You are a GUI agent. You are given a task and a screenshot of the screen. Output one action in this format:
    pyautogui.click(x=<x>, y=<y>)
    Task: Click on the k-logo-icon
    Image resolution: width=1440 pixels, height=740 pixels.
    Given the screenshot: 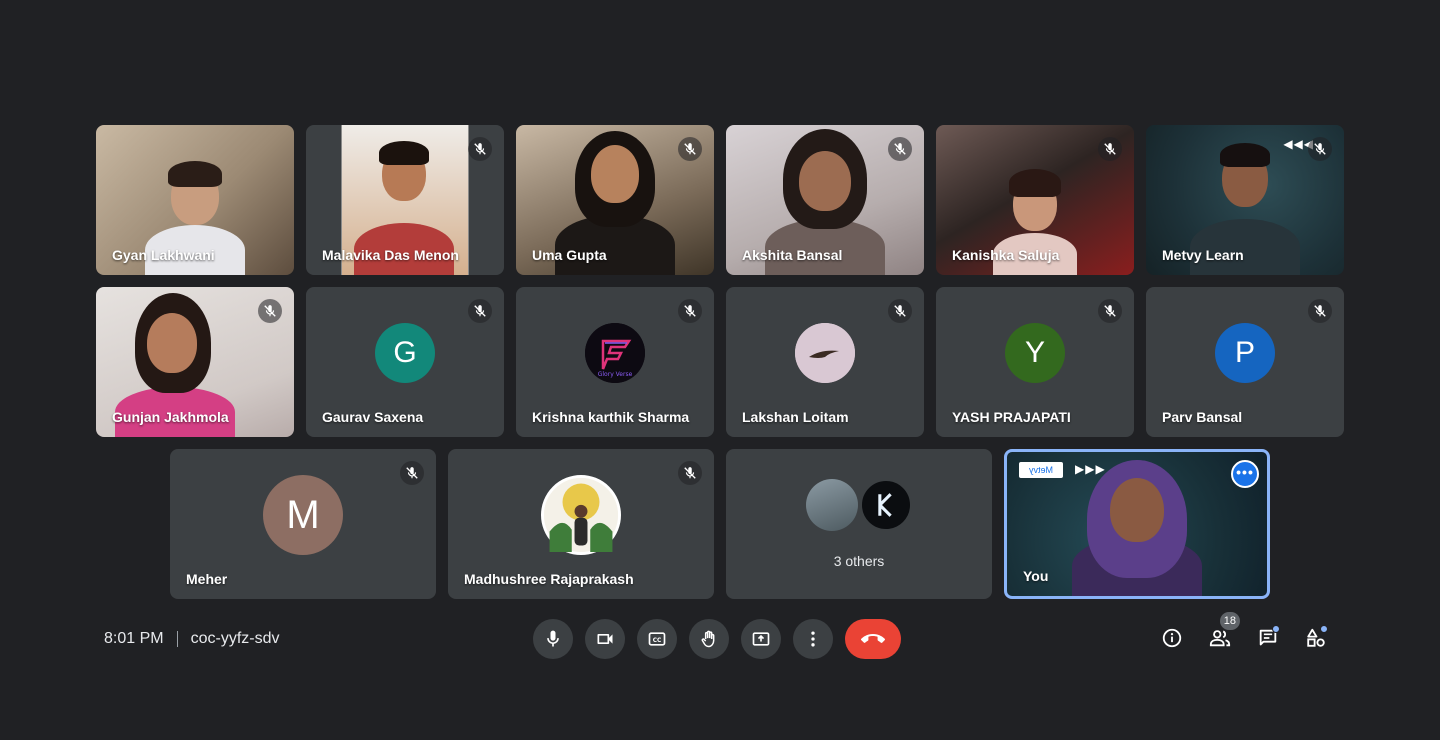 What is the action you would take?
    pyautogui.click(x=885, y=505)
    